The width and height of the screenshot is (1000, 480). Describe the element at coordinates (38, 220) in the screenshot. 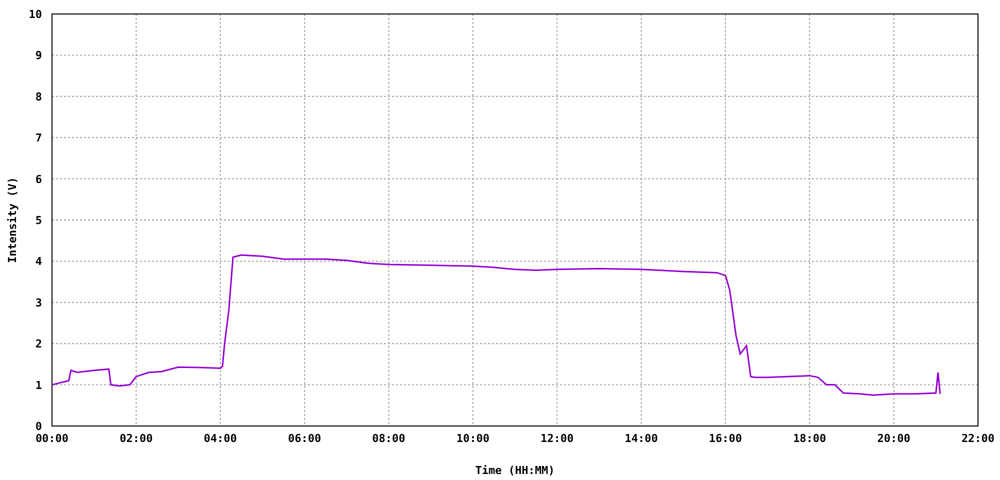

I see `y-tick-label: 5` at that location.